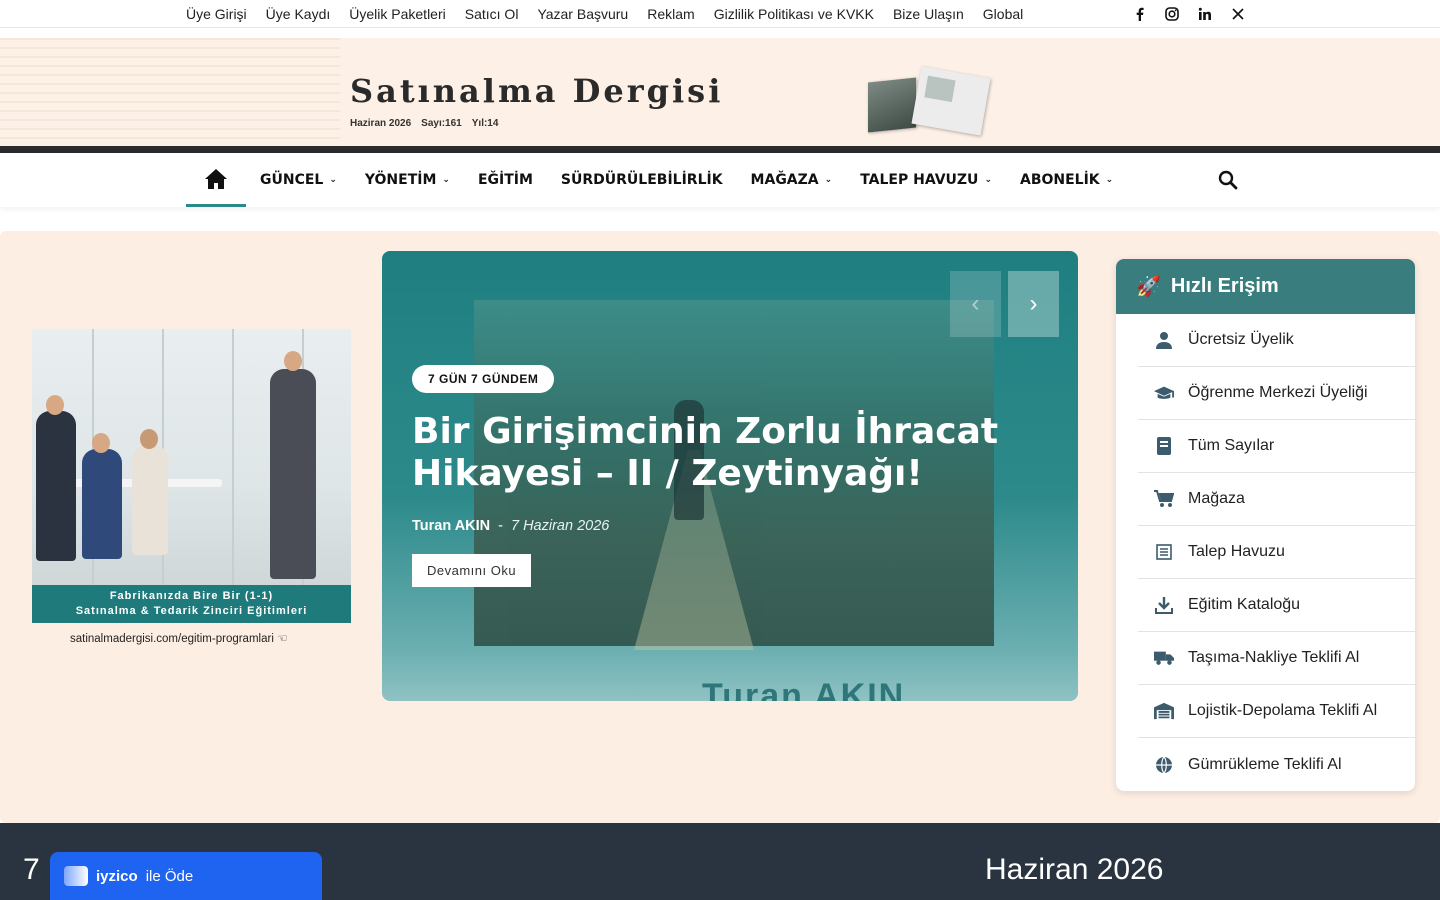 This screenshot has width=1440, height=900. Describe the element at coordinates (1148, 287) in the screenshot. I see `rocket-icon: 🚀` at that location.